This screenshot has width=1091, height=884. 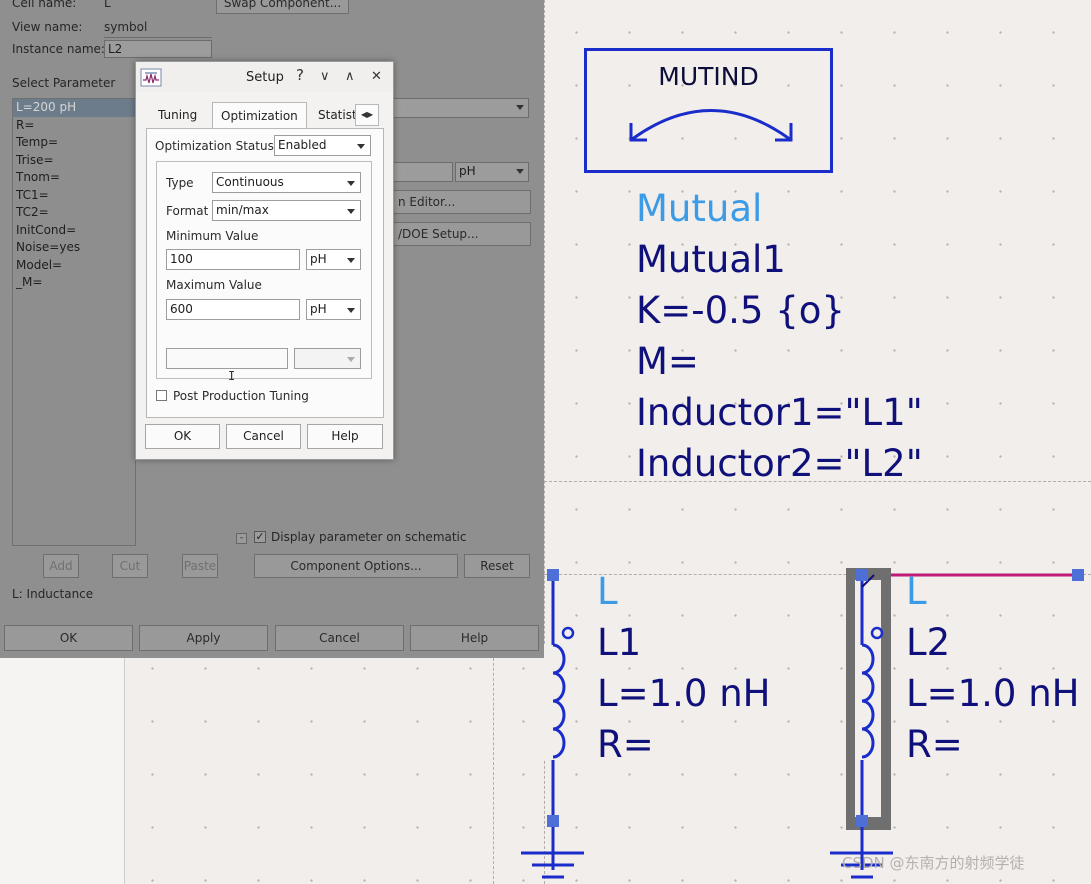 I want to click on parameter-item: R=, so click(x=74, y=126).